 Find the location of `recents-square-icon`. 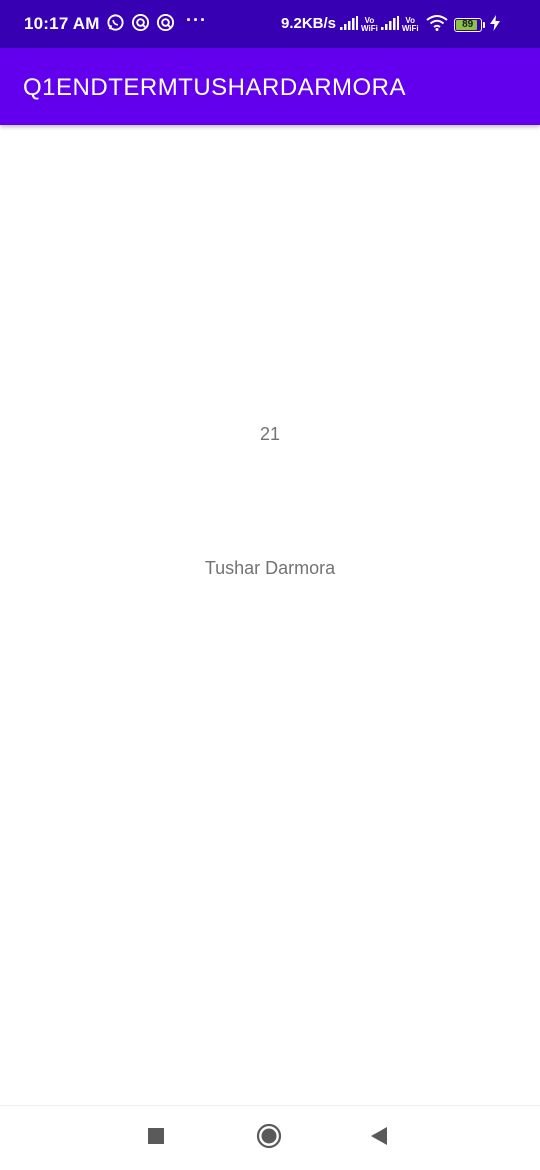

recents-square-icon is located at coordinates (156, 1138).